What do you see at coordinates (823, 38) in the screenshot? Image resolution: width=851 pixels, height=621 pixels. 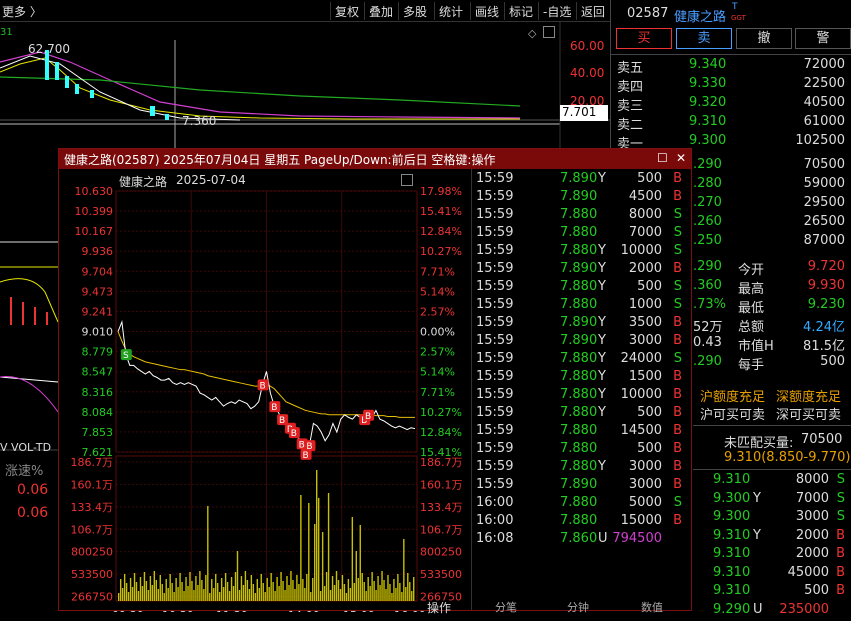 I see `alert-button: 警` at bounding box center [823, 38].